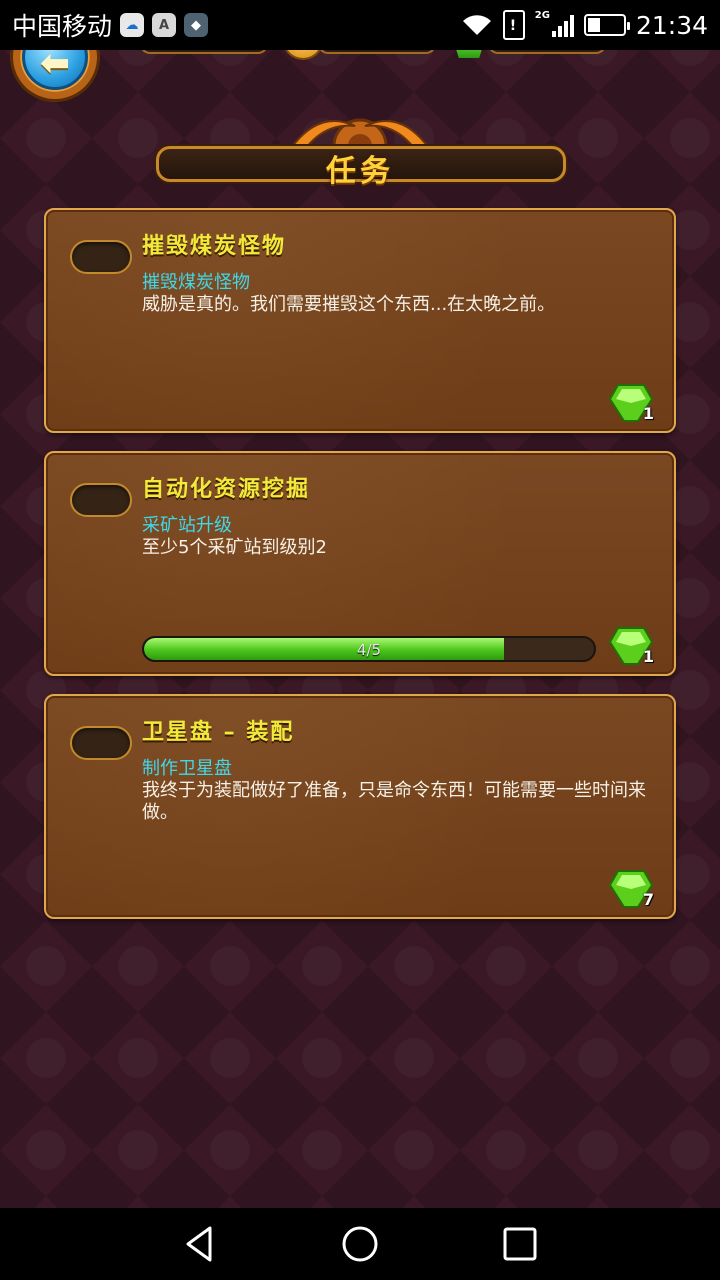  Describe the element at coordinates (477, 25) in the screenshot. I see `wifi-icon` at that location.